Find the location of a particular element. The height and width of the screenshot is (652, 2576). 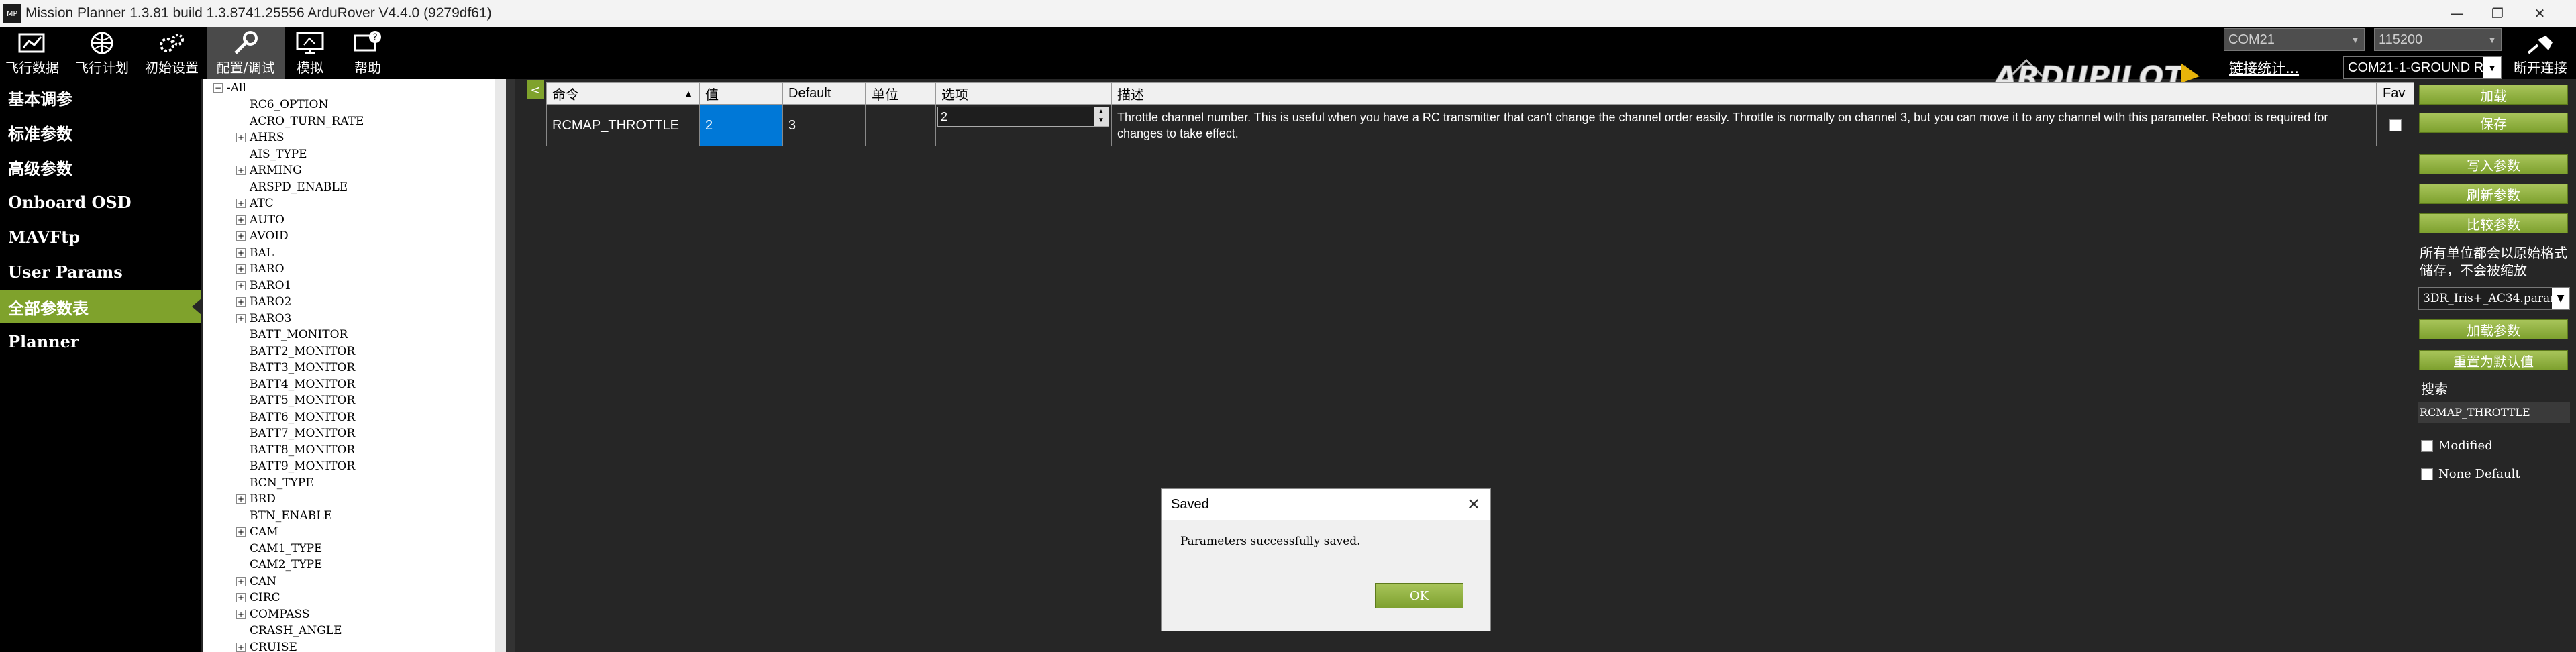

tree-item: CIRC is located at coordinates (265, 598).